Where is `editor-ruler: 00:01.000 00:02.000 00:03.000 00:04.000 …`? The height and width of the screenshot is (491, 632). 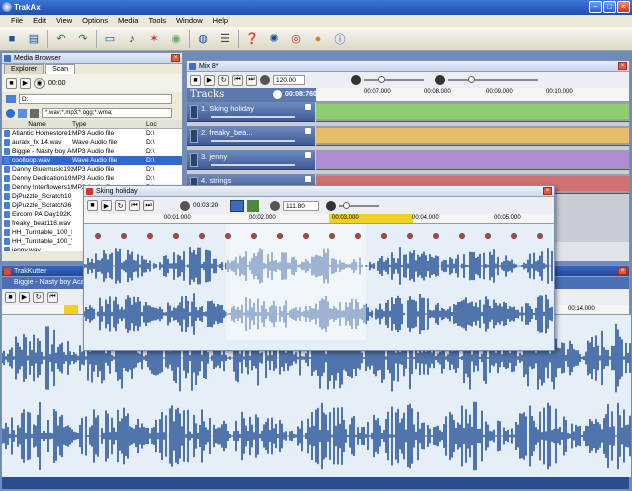 editor-ruler: 00:01.000 00:02.000 00:03.000 00:04.000 … is located at coordinates (319, 219).